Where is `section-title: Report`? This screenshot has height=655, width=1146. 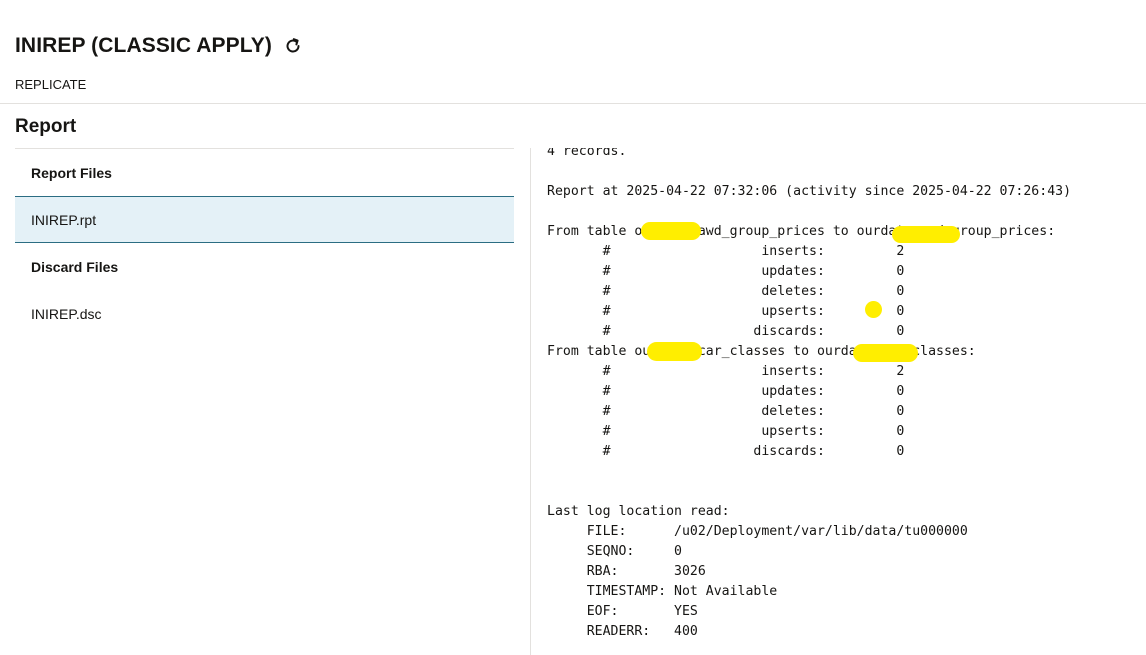
section-title: Report is located at coordinates (46, 126).